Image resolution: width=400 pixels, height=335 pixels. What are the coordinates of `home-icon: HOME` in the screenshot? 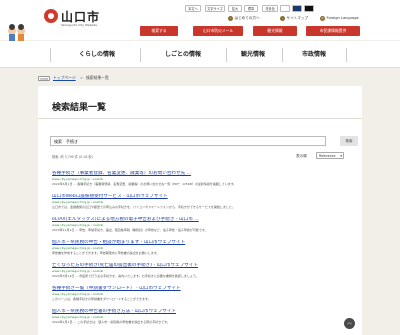 It's located at (44, 78).